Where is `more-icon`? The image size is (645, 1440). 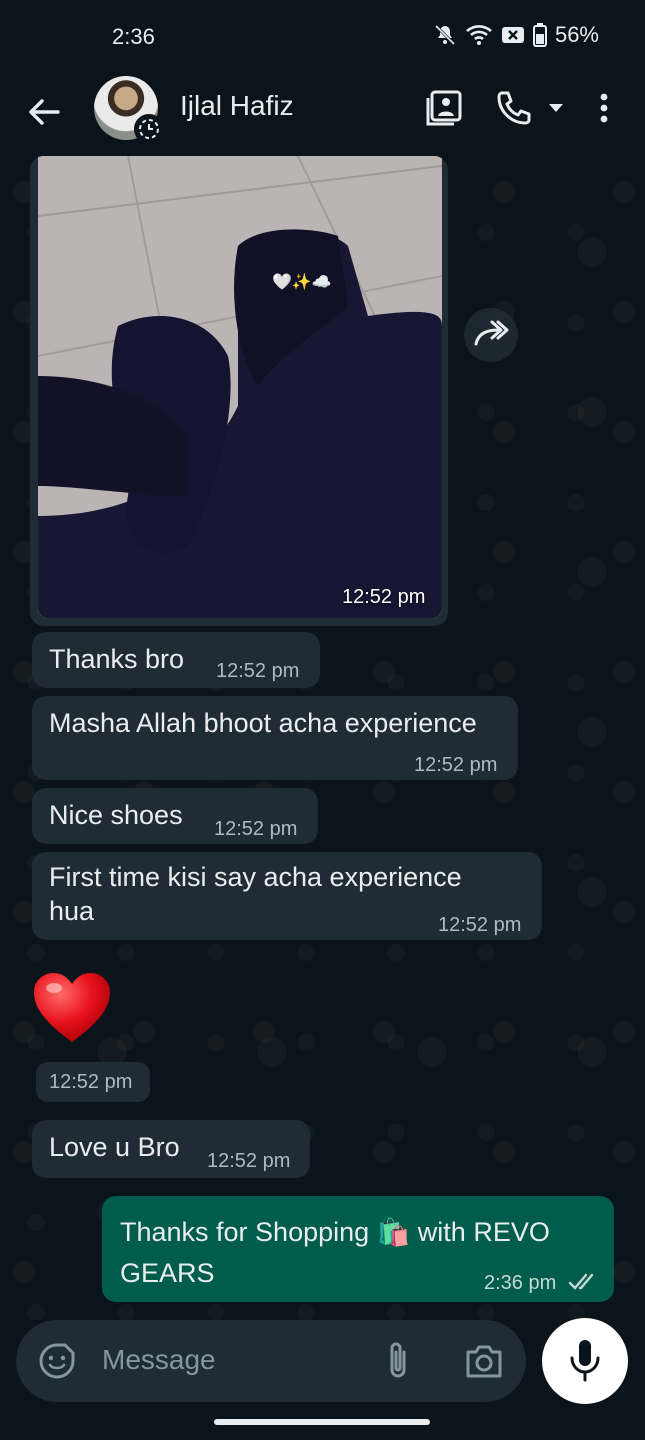 more-icon is located at coordinates (604, 108).